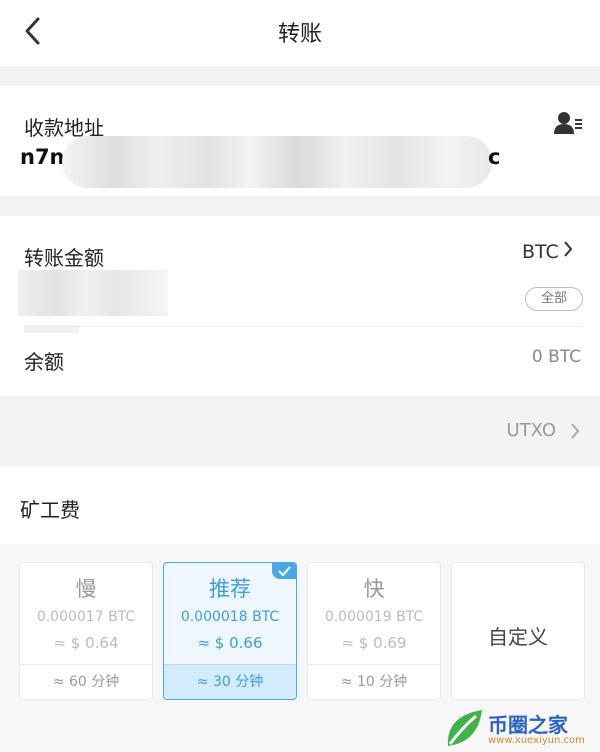  Describe the element at coordinates (554, 299) in the screenshot. I see `all-amount-button: 全部` at that location.